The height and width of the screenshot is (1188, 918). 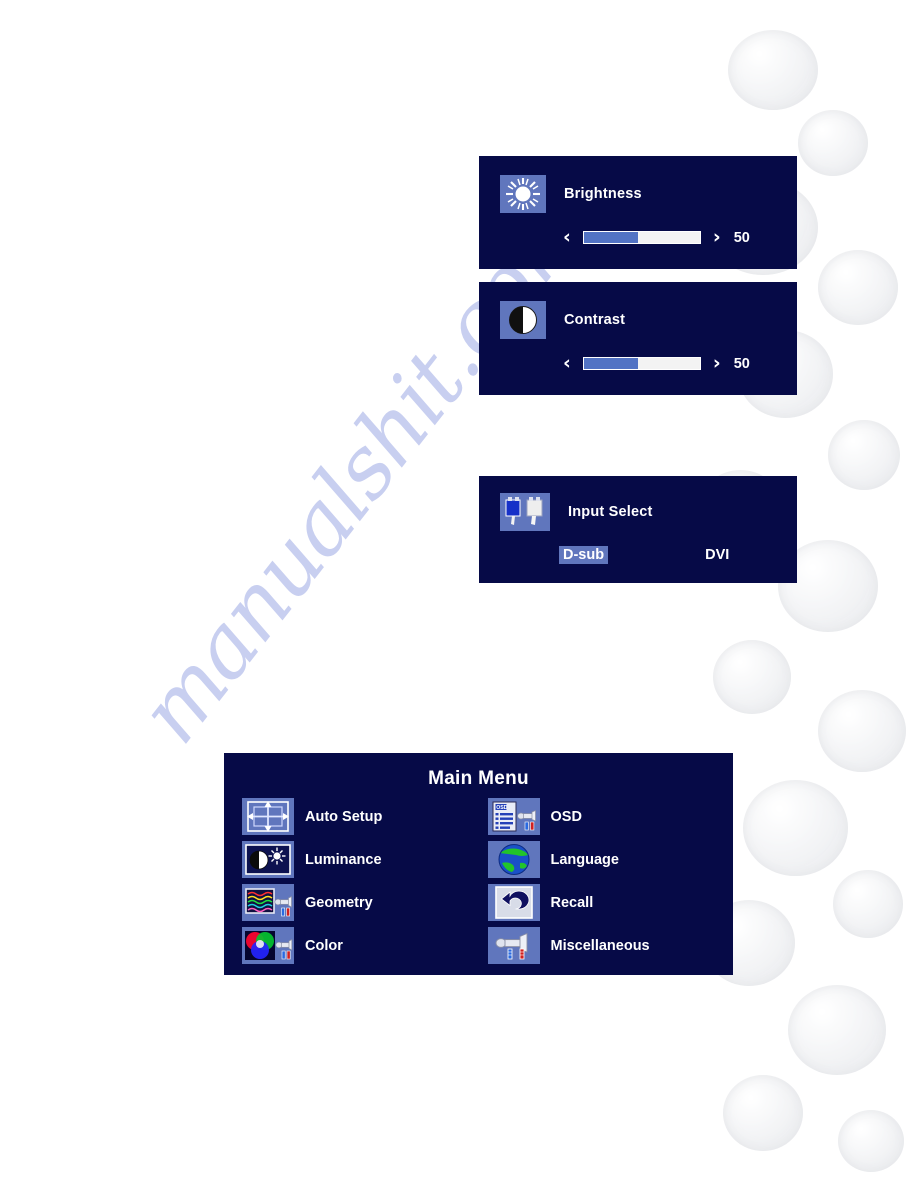 What do you see at coordinates (610, 512) in the screenshot?
I see `input-select-label: Input Select` at bounding box center [610, 512].